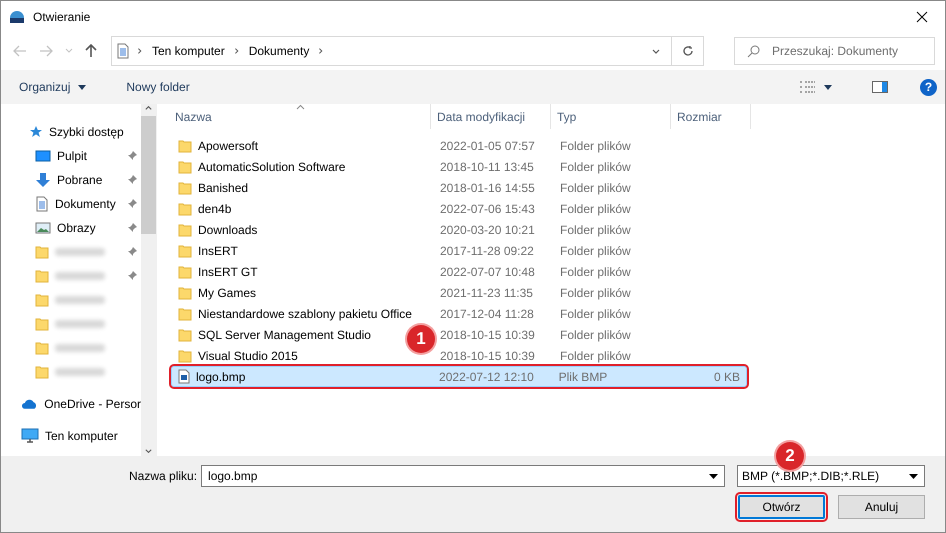  What do you see at coordinates (486, 293) in the screenshot?
I see `date-cell-text: 2021-11-23 11:35` at bounding box center [486, 293].